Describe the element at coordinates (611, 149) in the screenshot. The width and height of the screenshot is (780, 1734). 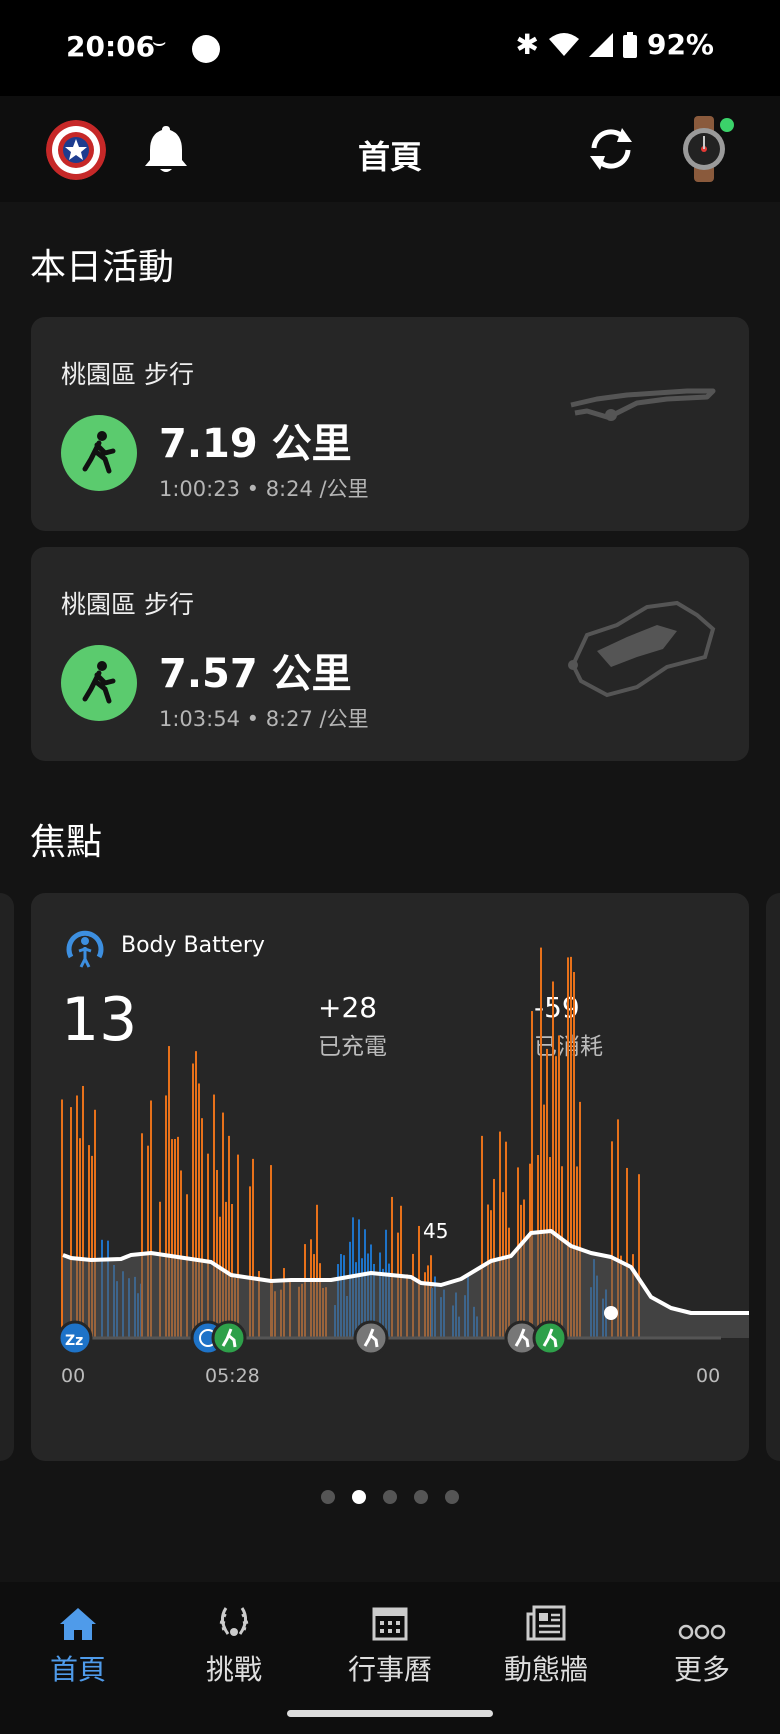
I see `sync-icon` at that location.